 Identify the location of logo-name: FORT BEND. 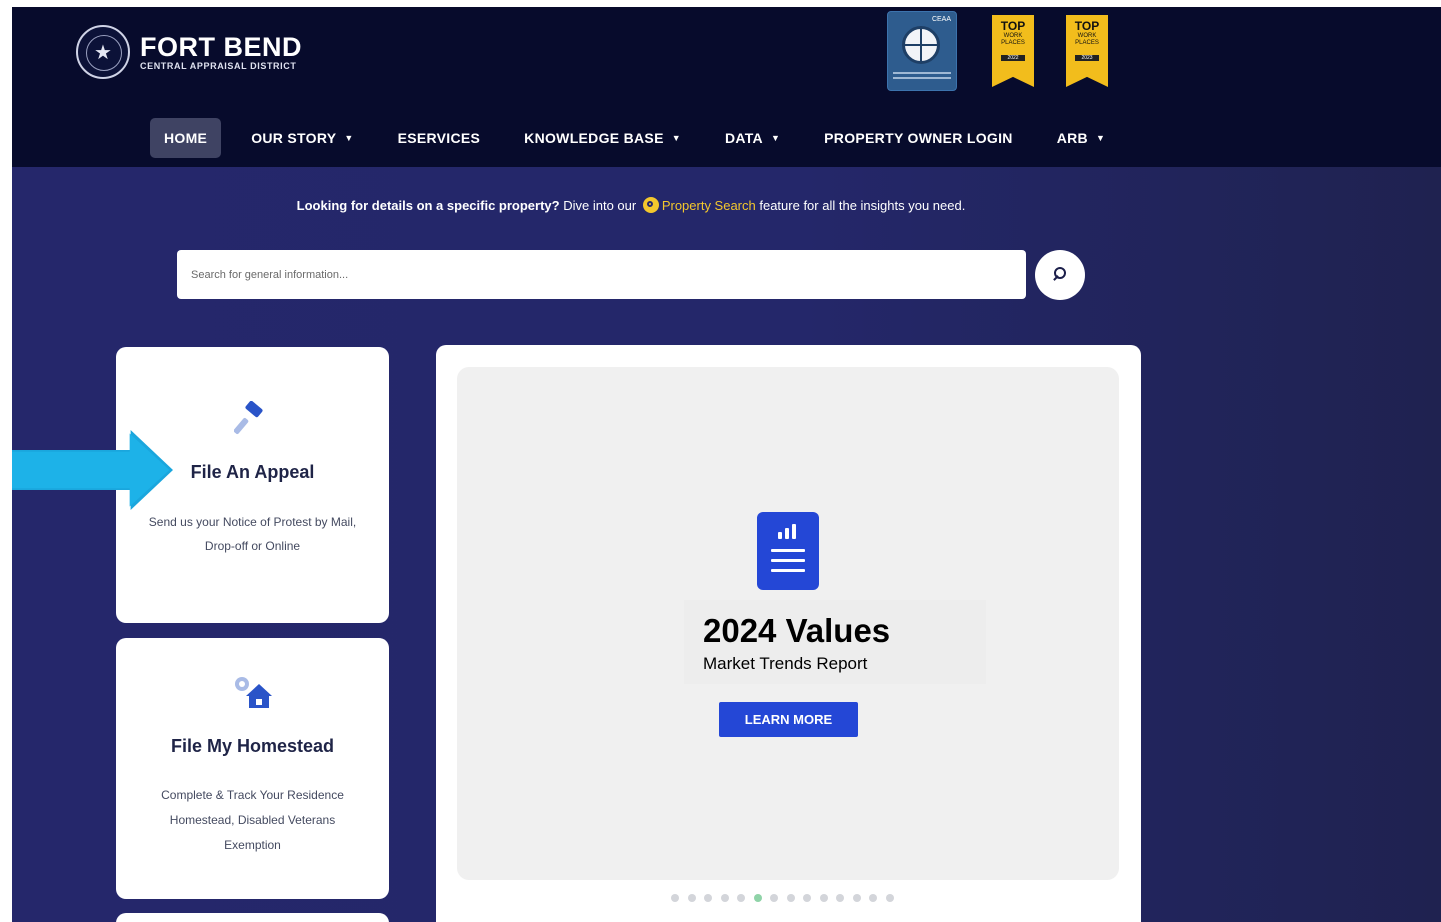
(221, 47).